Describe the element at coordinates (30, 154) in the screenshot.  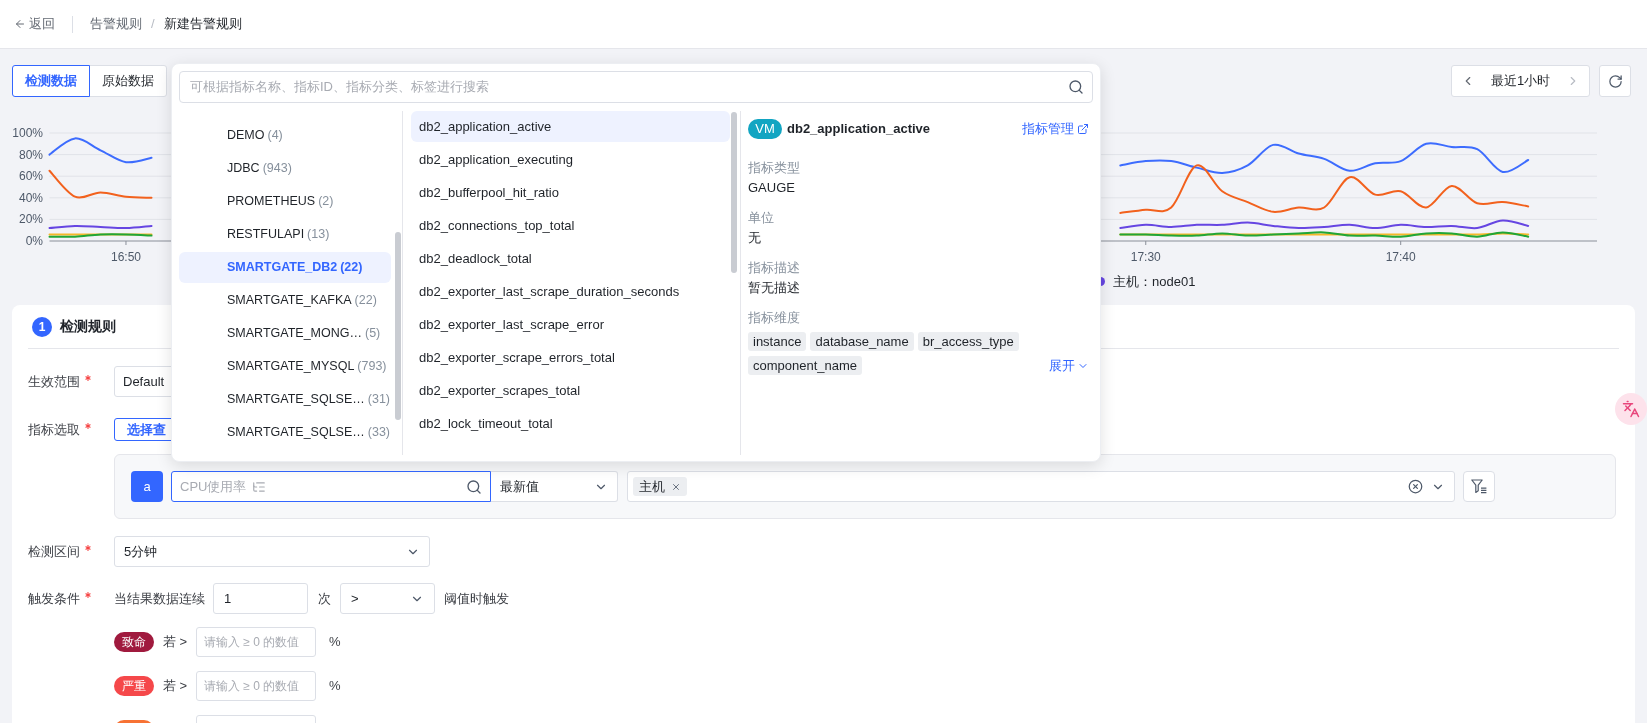
I see `y-axis-label: 80%` at that location.